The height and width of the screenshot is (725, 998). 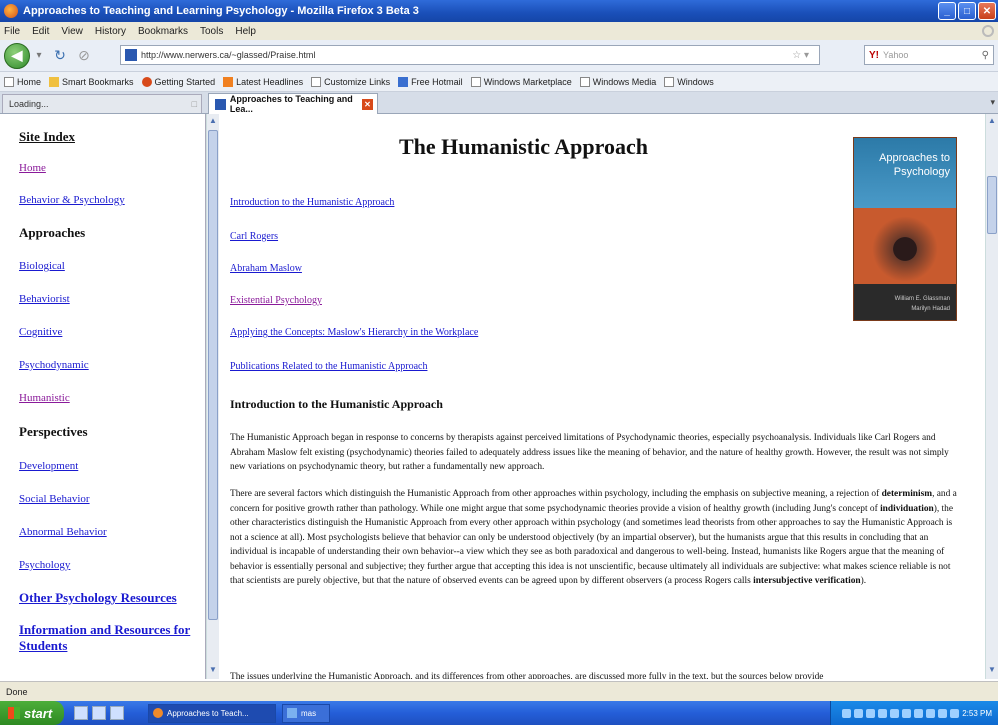 I want to click on bookmark-star-icon: ☆ ▾, so click(x=800, y=55).